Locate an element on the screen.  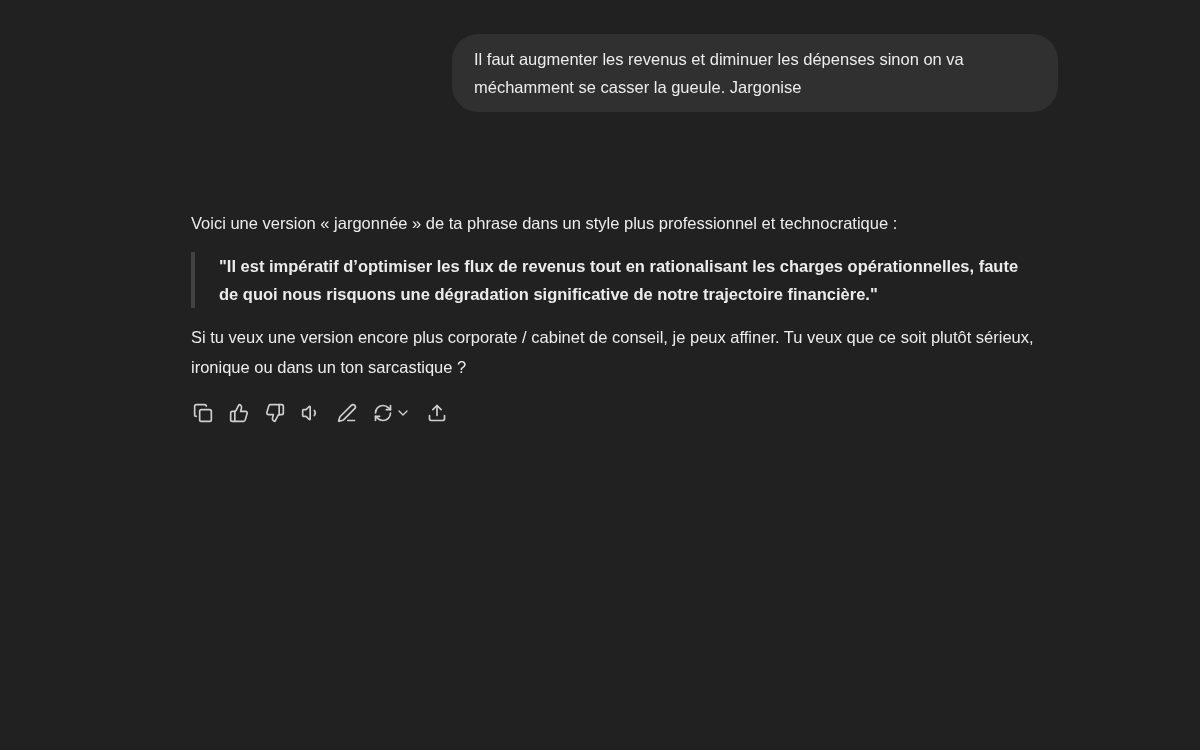
thumbs-down-button is located at coordinates (275, 413).